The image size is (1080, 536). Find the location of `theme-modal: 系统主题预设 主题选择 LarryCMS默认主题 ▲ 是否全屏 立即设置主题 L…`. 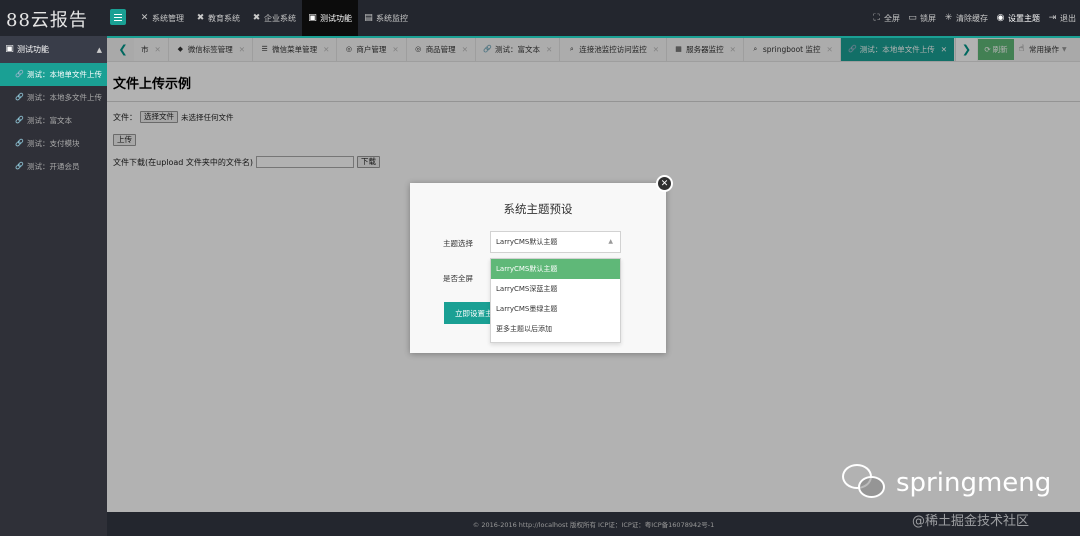

theme-modal: 系统主题预设 主题选择 LarryCMS默认主题 ▲ 是否全屏 立即设置主题 L… is located at coordinates (538, 268).